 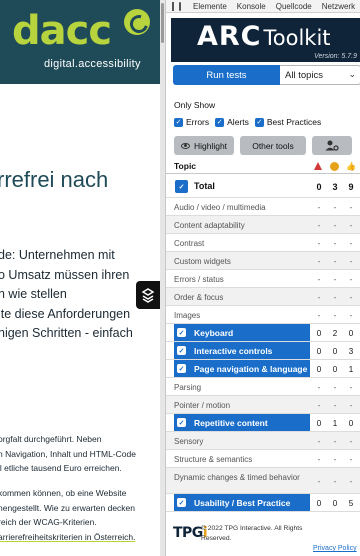 I want to click on topic-row: Repetitive content ✓ 0 1 0, so click(x=263, y=423).